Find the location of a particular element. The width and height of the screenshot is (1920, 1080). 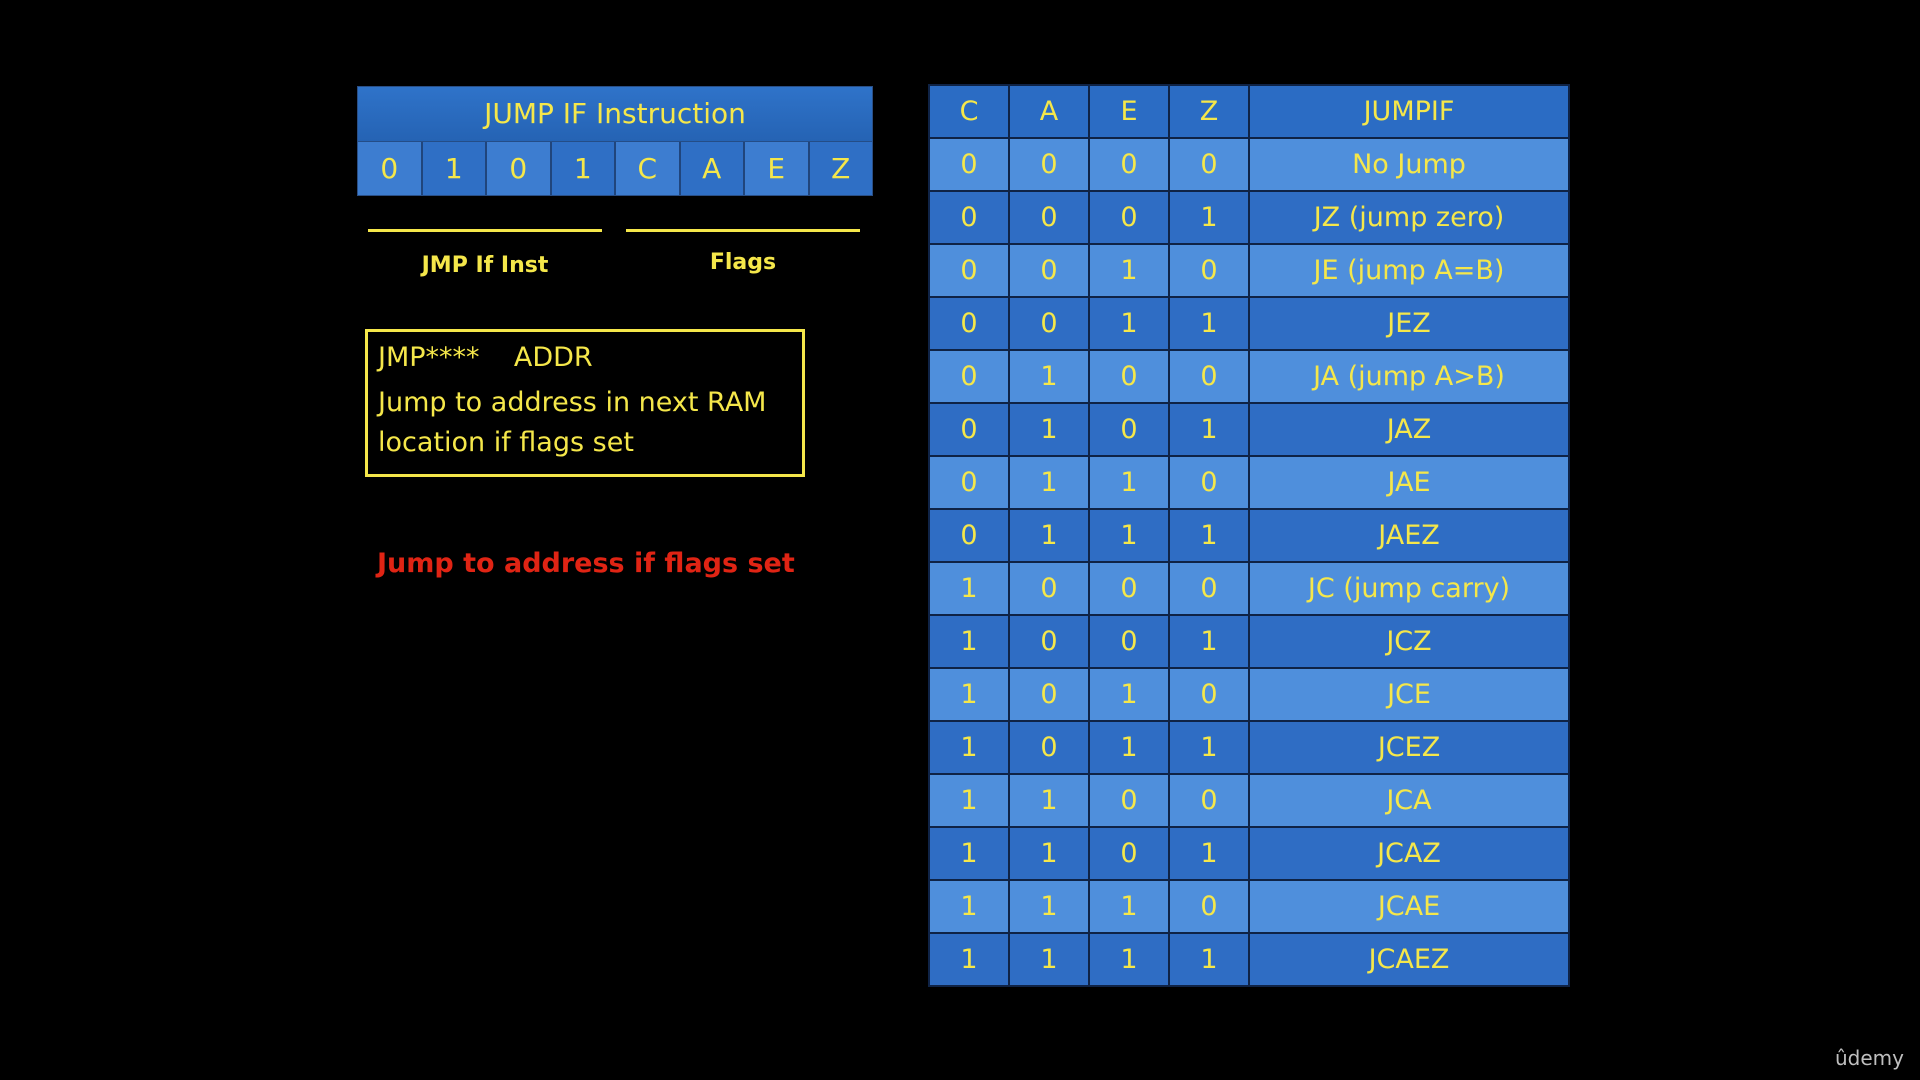

table-row: 0 0 1 1 JEZ is located at coordinates (1249, 323).